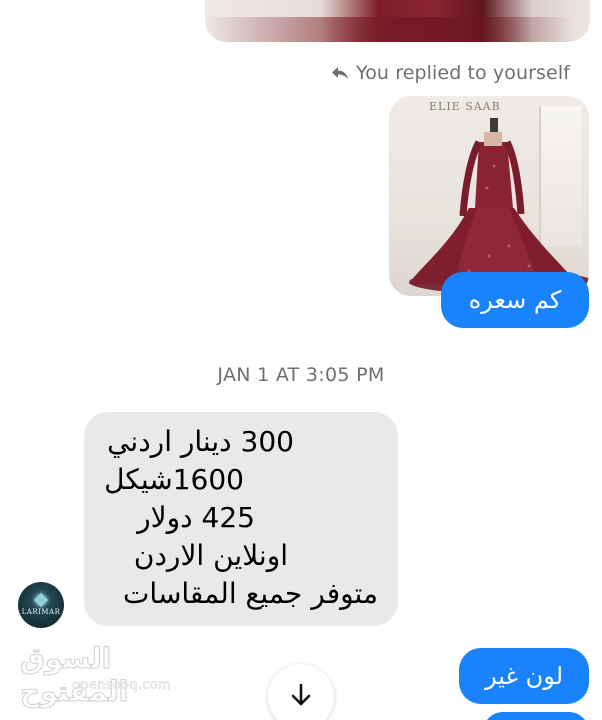 The height and width of the screenshot is (720, 602). I want to click on outgoing-message-color-question: لون غير, so click(524, 676).